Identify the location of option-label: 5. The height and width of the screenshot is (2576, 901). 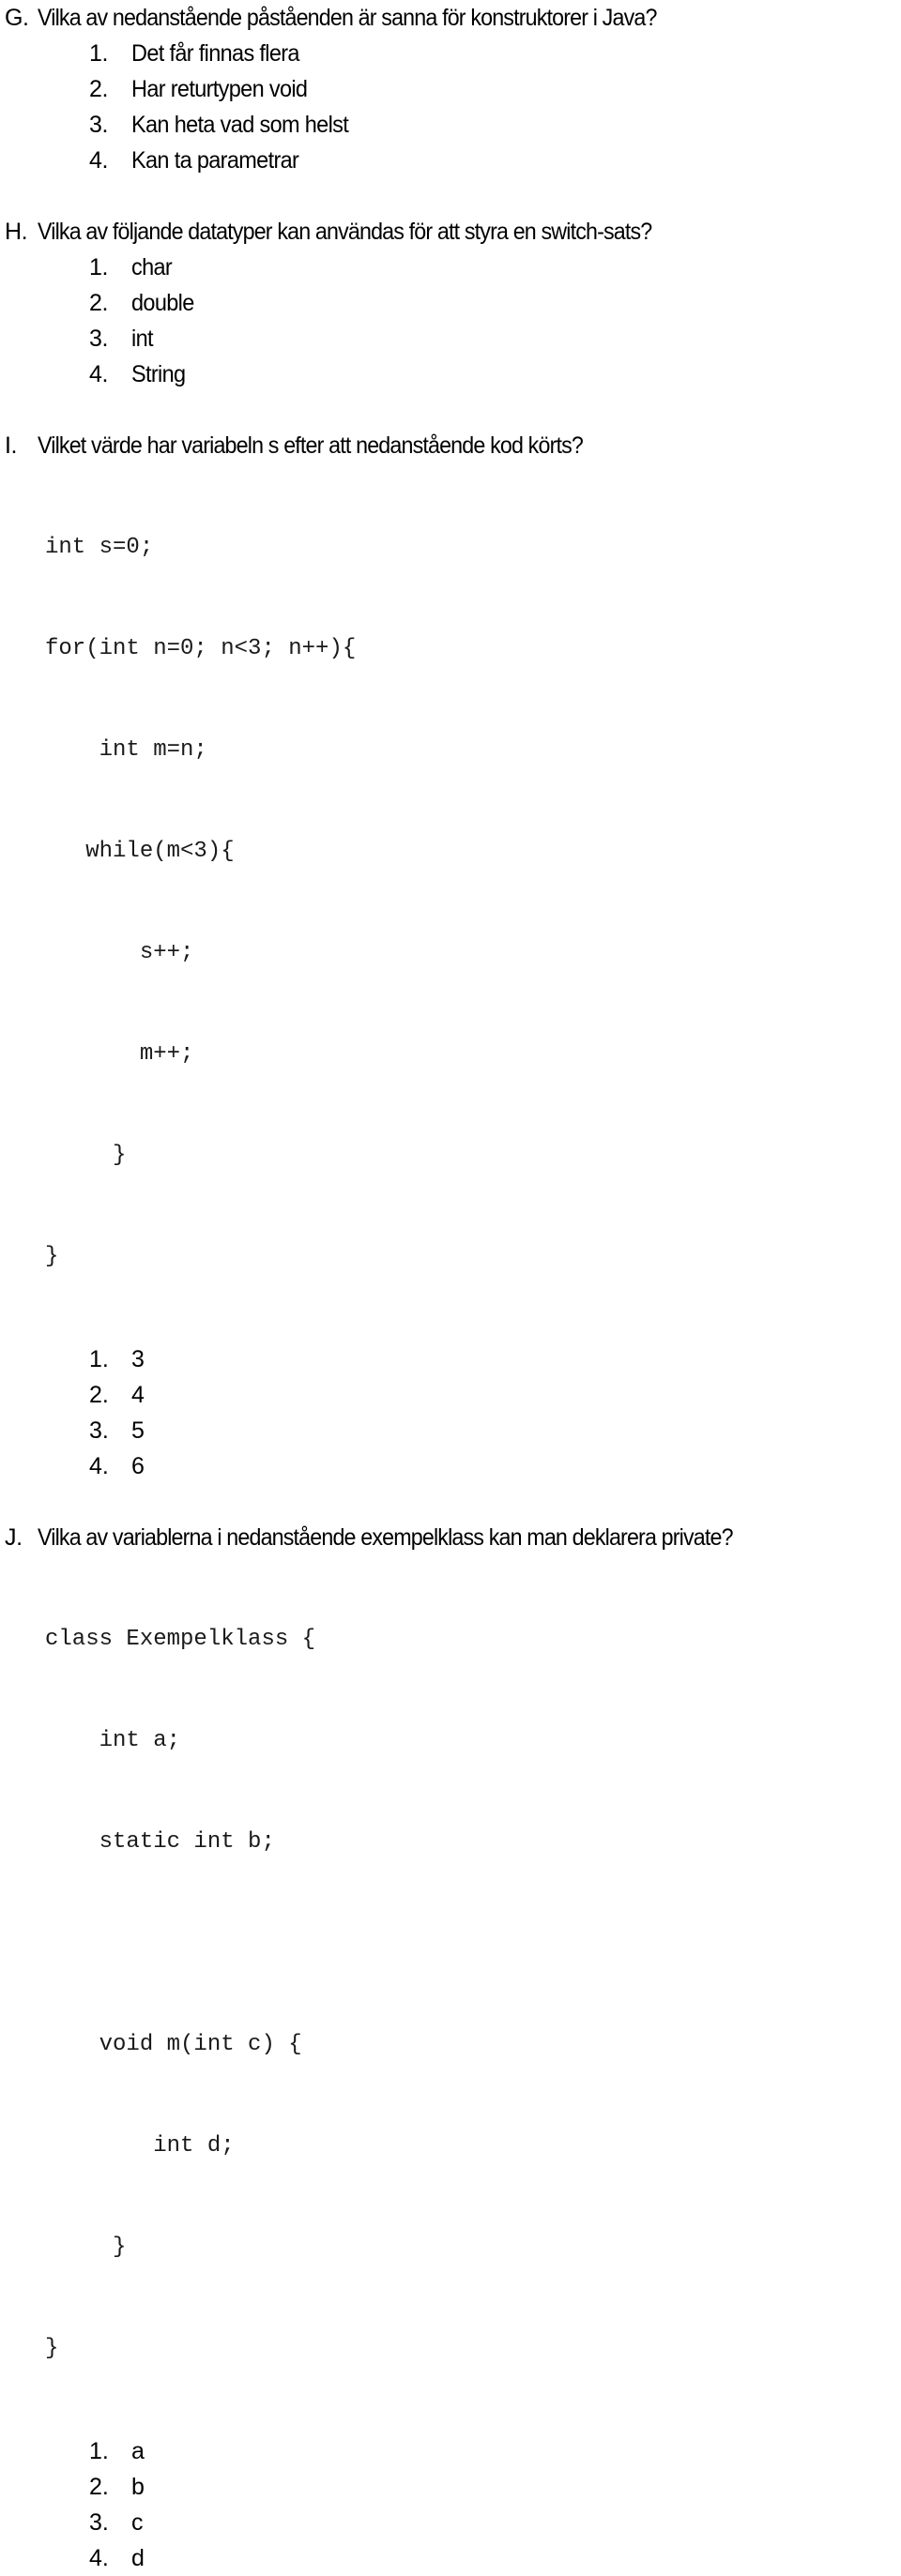
(138, 1430).